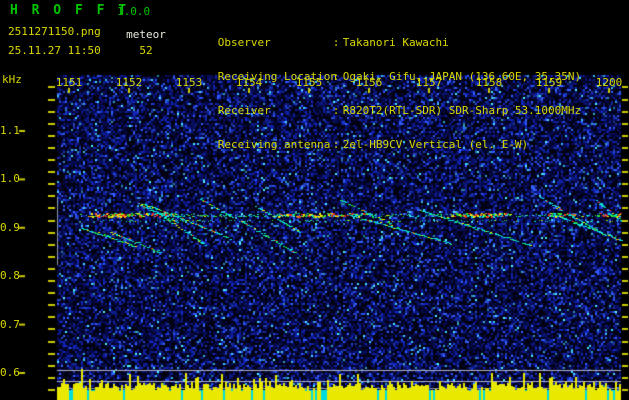  What do you see at coordinates (54, 50) in the screenshot?
I see `observation-datetime: 25.11.27 11:50` at bounding box center [54, 50].